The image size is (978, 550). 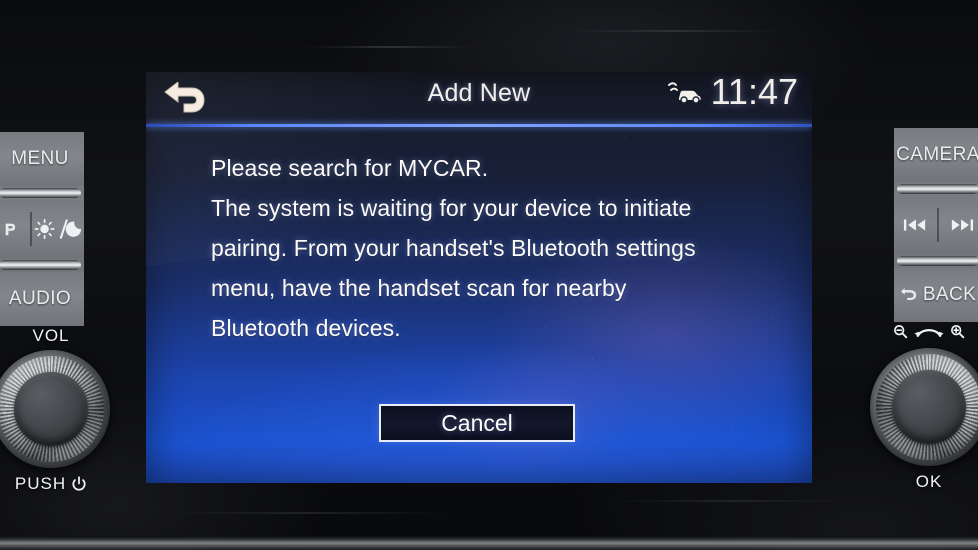 I want to click on track-control-row, so click(x=936, y=225).